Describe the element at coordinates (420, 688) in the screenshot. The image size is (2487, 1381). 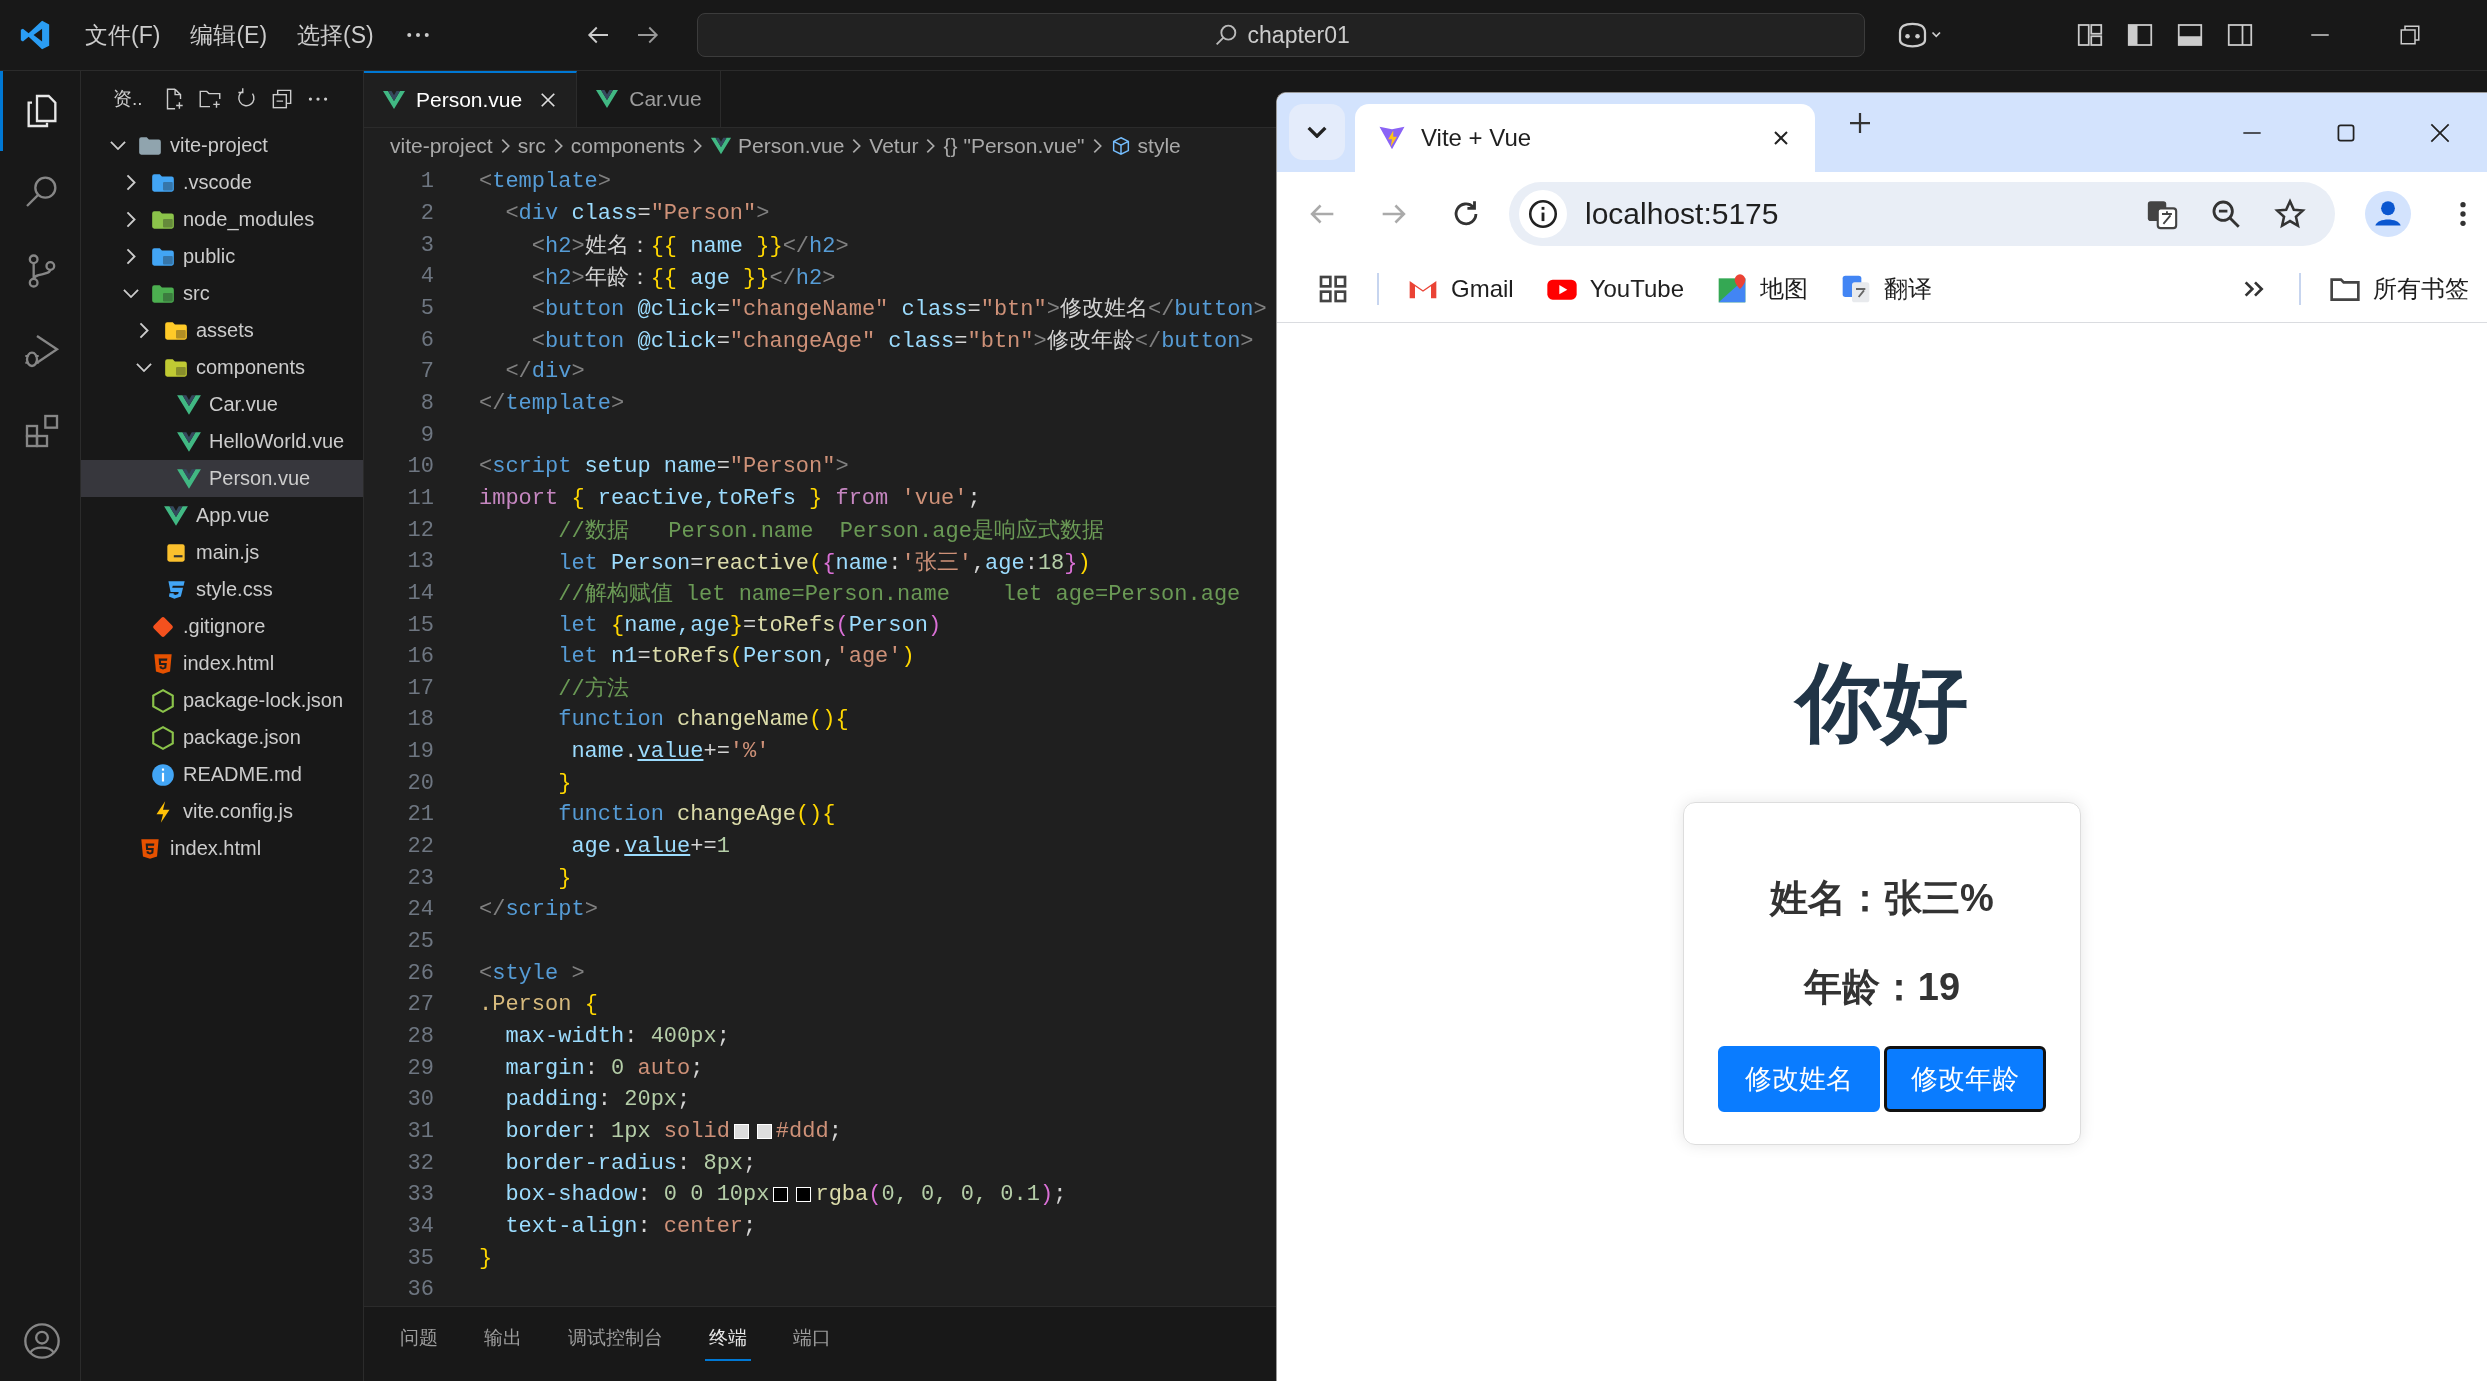
I see `line-number: 17` at that location.